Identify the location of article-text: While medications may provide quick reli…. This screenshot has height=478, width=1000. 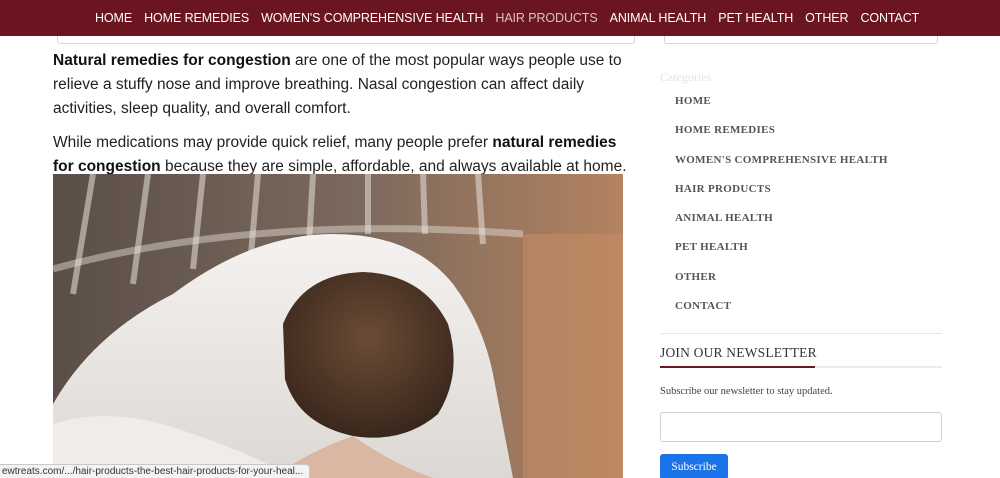
(273, 142).